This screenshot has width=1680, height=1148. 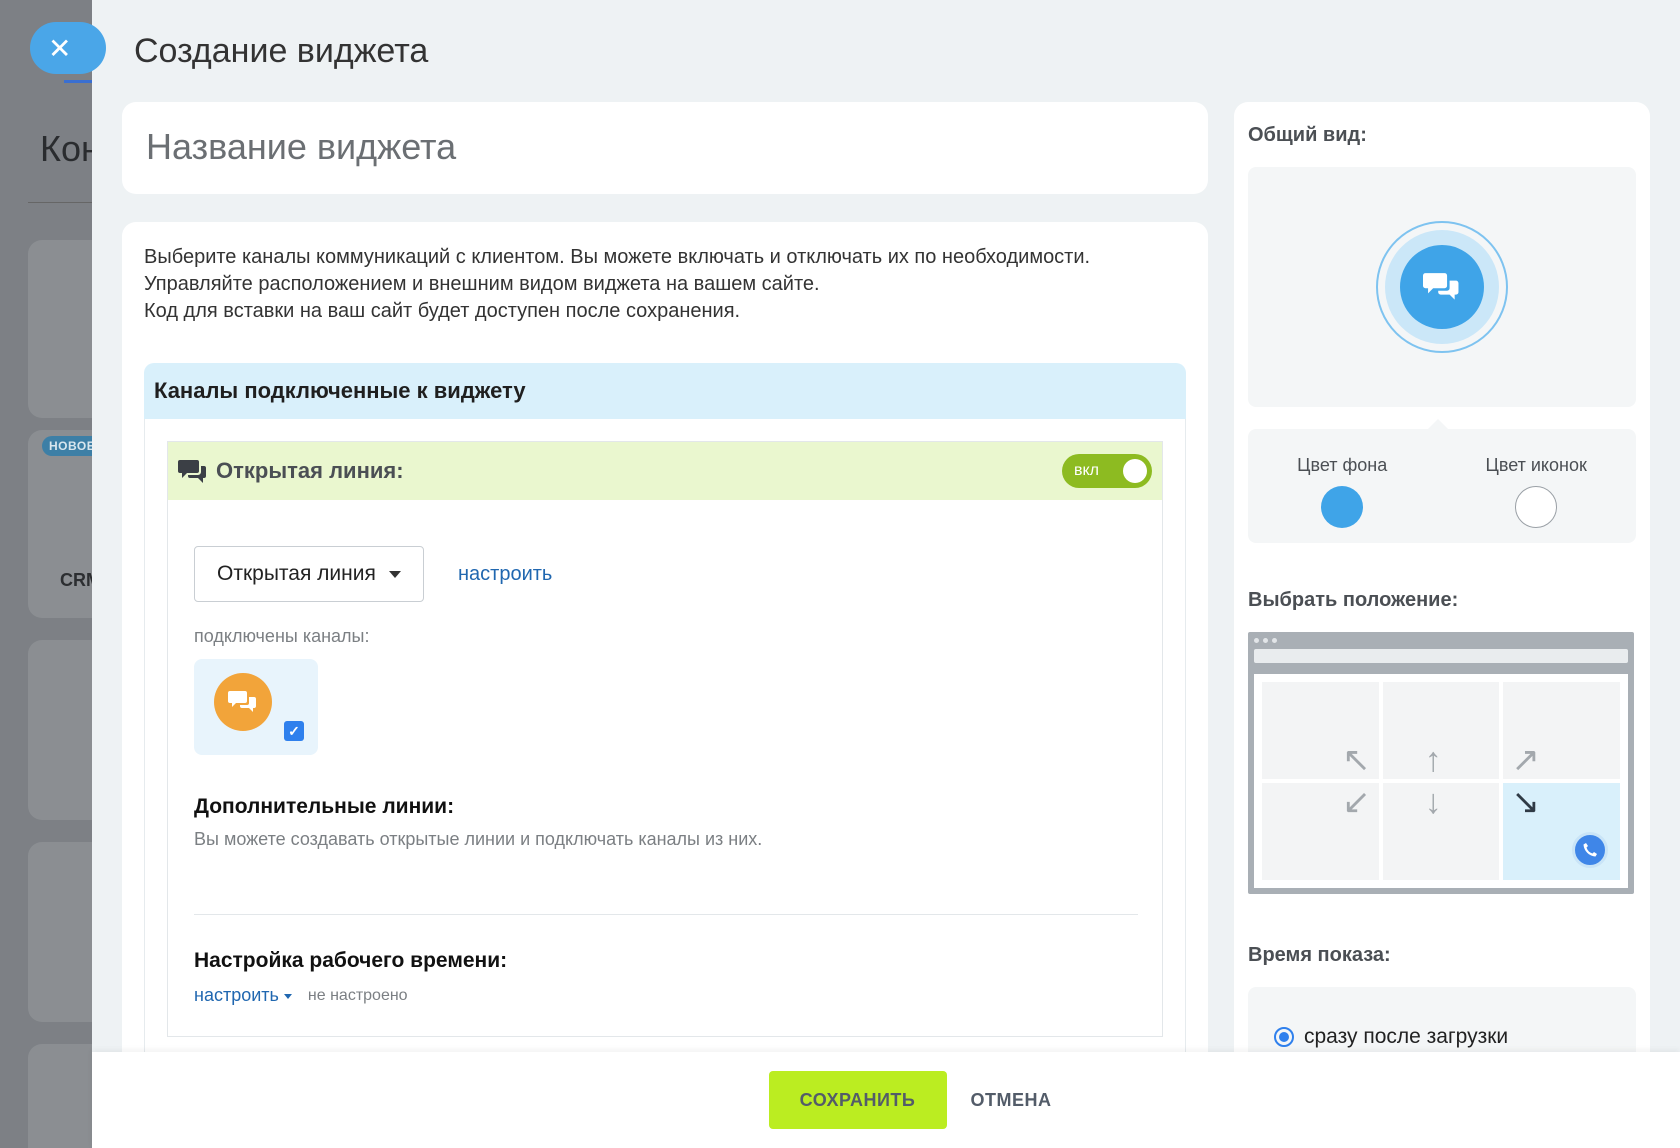 I want to click on arrow-up-right-icon: ↗, so click(x=1525, y=760).